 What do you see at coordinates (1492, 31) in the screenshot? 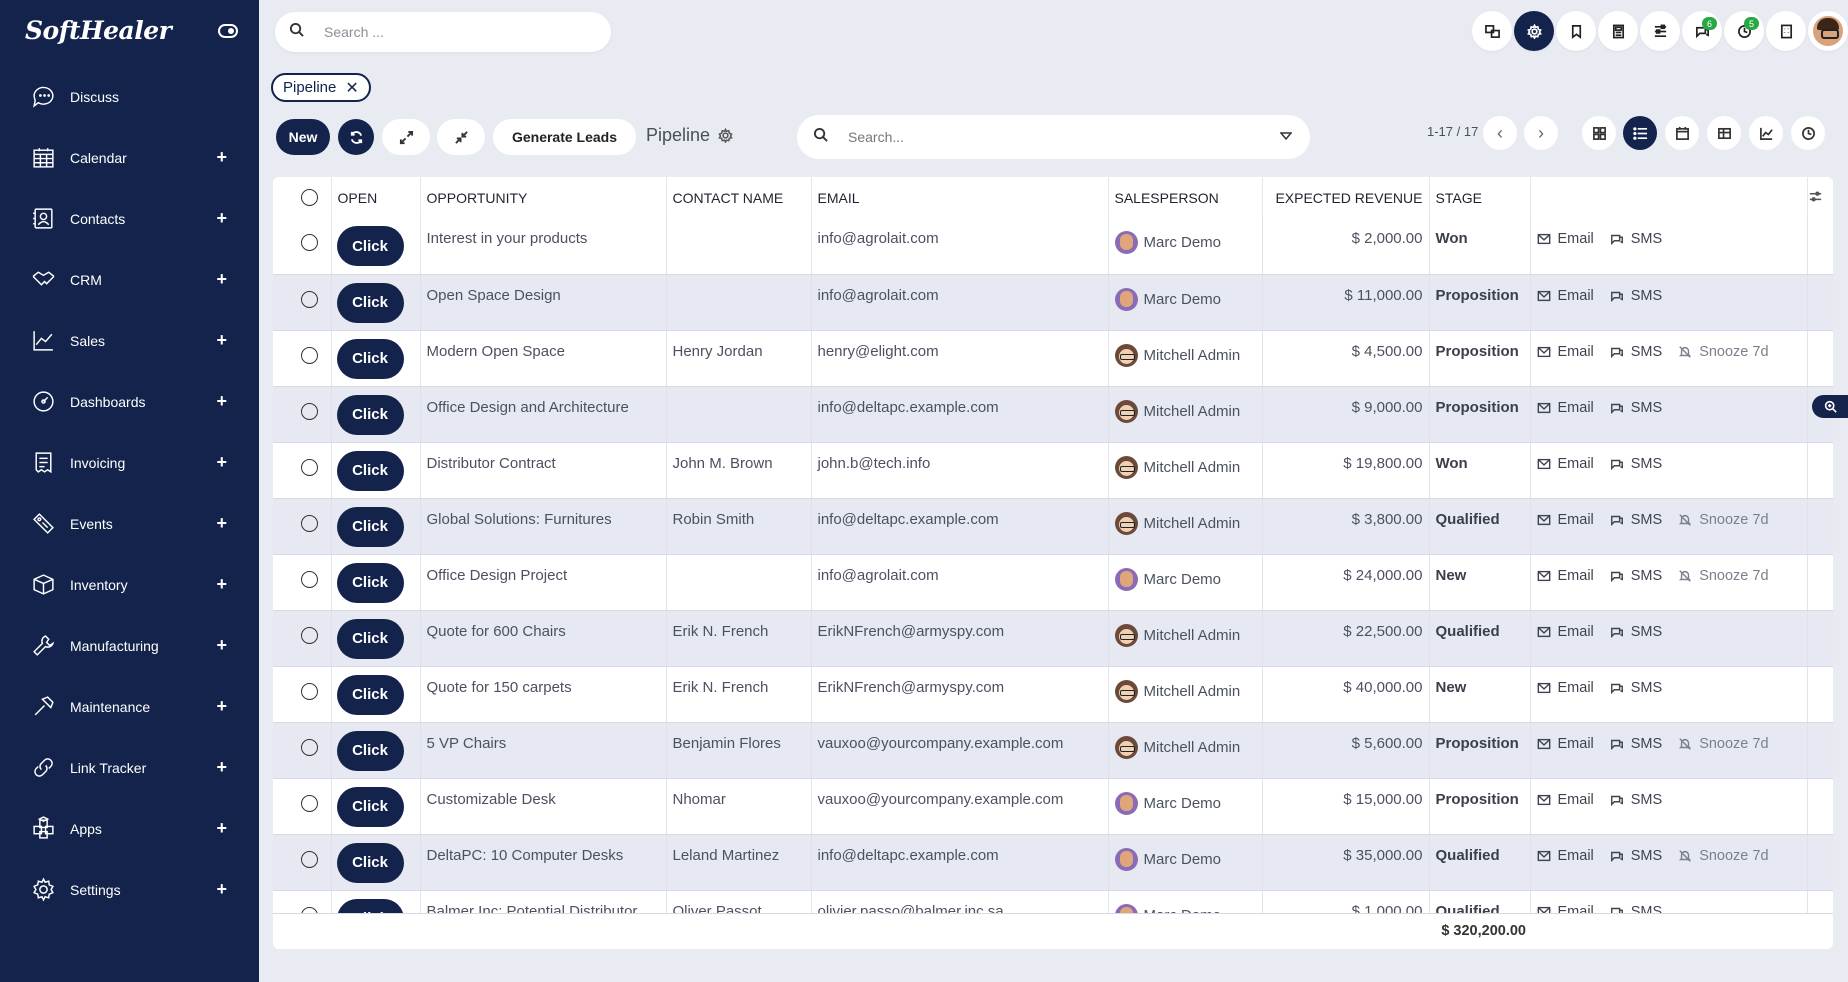
I see `translate-button` at bounding box center [1492, 31].